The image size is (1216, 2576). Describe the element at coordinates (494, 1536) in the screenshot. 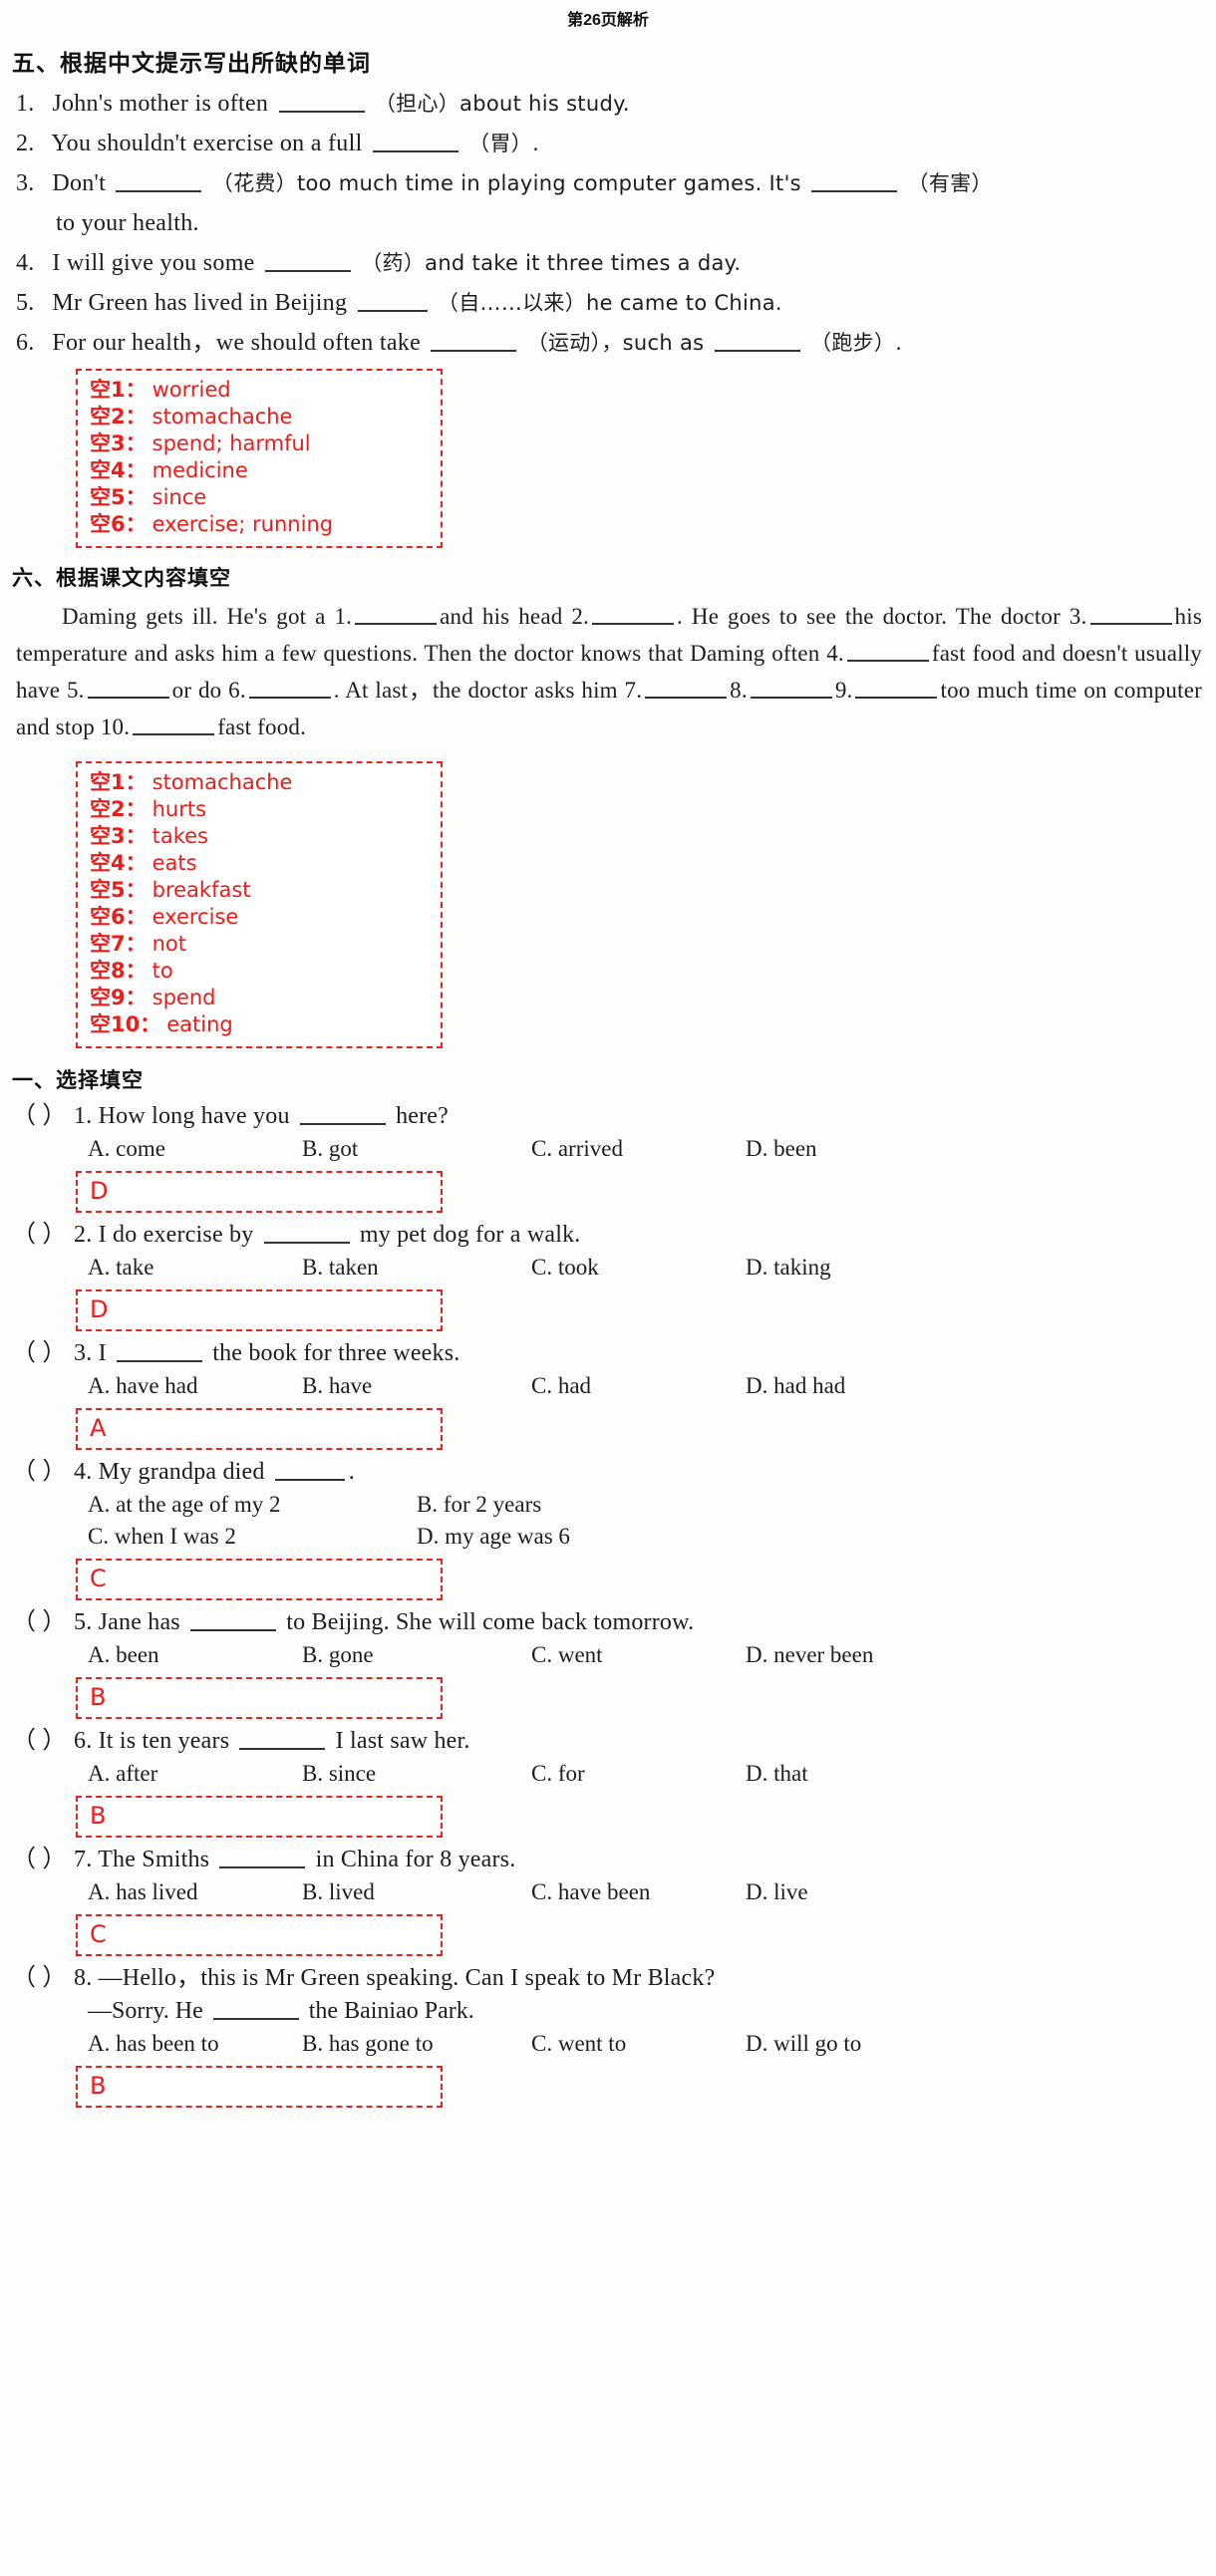

I see `mc-option: D. my age was 6` at that location.